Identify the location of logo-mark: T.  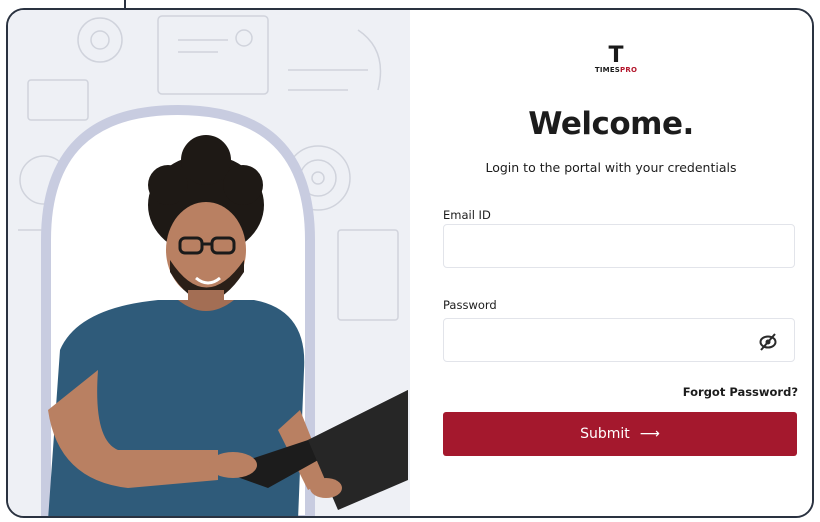
(616, 55).